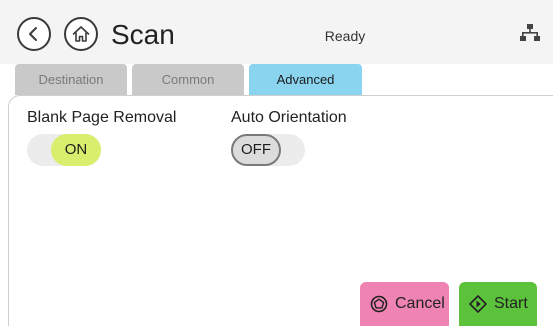 This screenshot has width=553, height=326. I want to click on home-icon, so click(81, 34).